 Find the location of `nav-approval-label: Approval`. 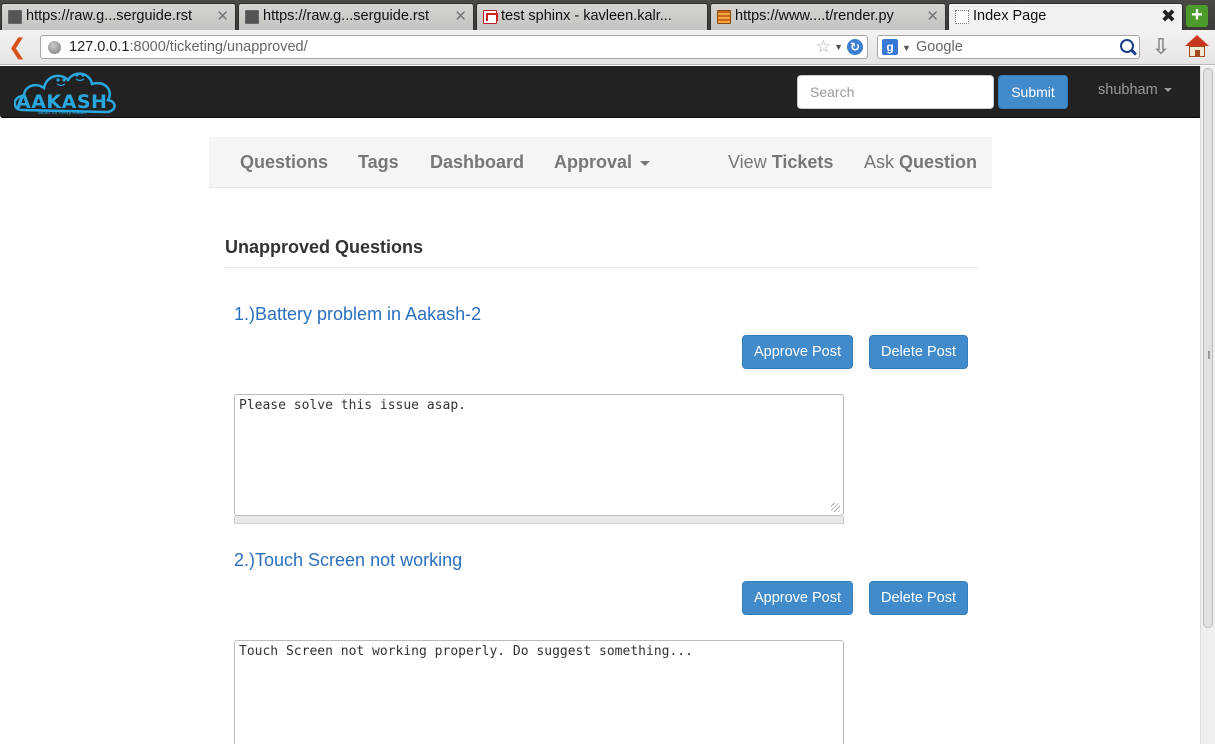

nav-approval-label: Approval is located at coordinates (593, 162).